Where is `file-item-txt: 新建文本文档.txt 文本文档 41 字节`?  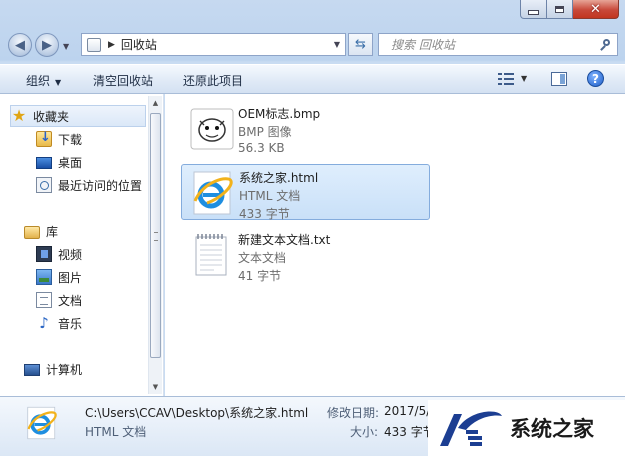 file-item-txt: 新建文本文档.txt 文本文档 41 字节 is located at coordinates (305, 255).